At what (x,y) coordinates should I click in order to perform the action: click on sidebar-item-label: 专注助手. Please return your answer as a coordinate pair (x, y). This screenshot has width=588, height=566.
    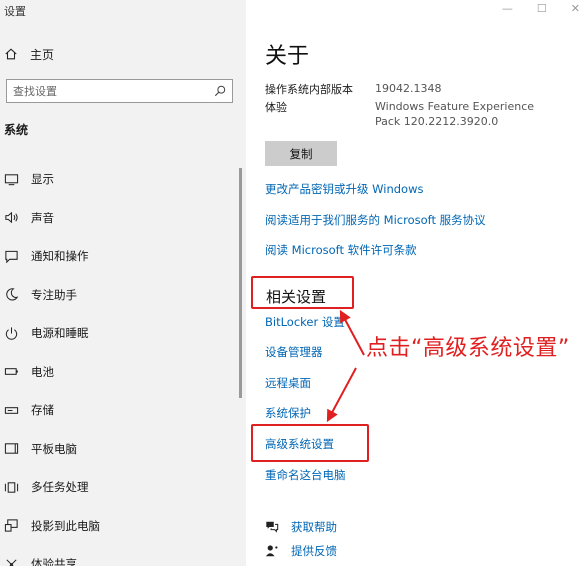
    Looking at the image, I should click on (54, 294).